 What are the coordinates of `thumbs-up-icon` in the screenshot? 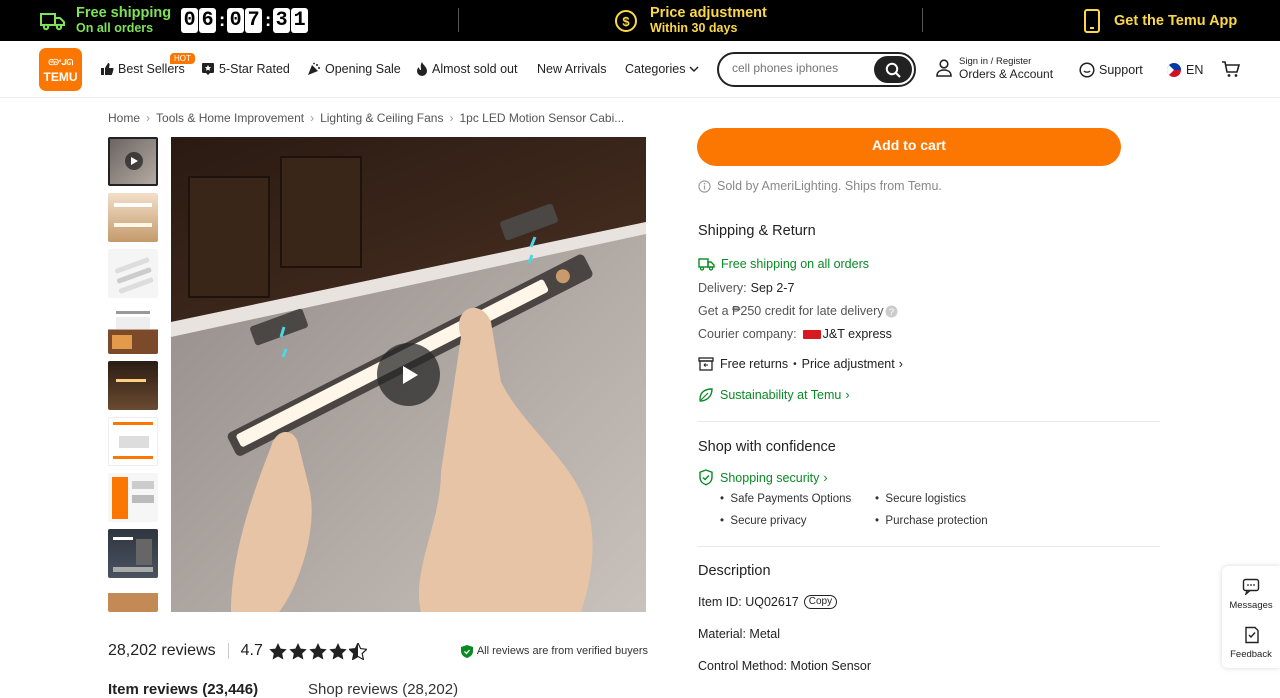 It's located at (107, 69).